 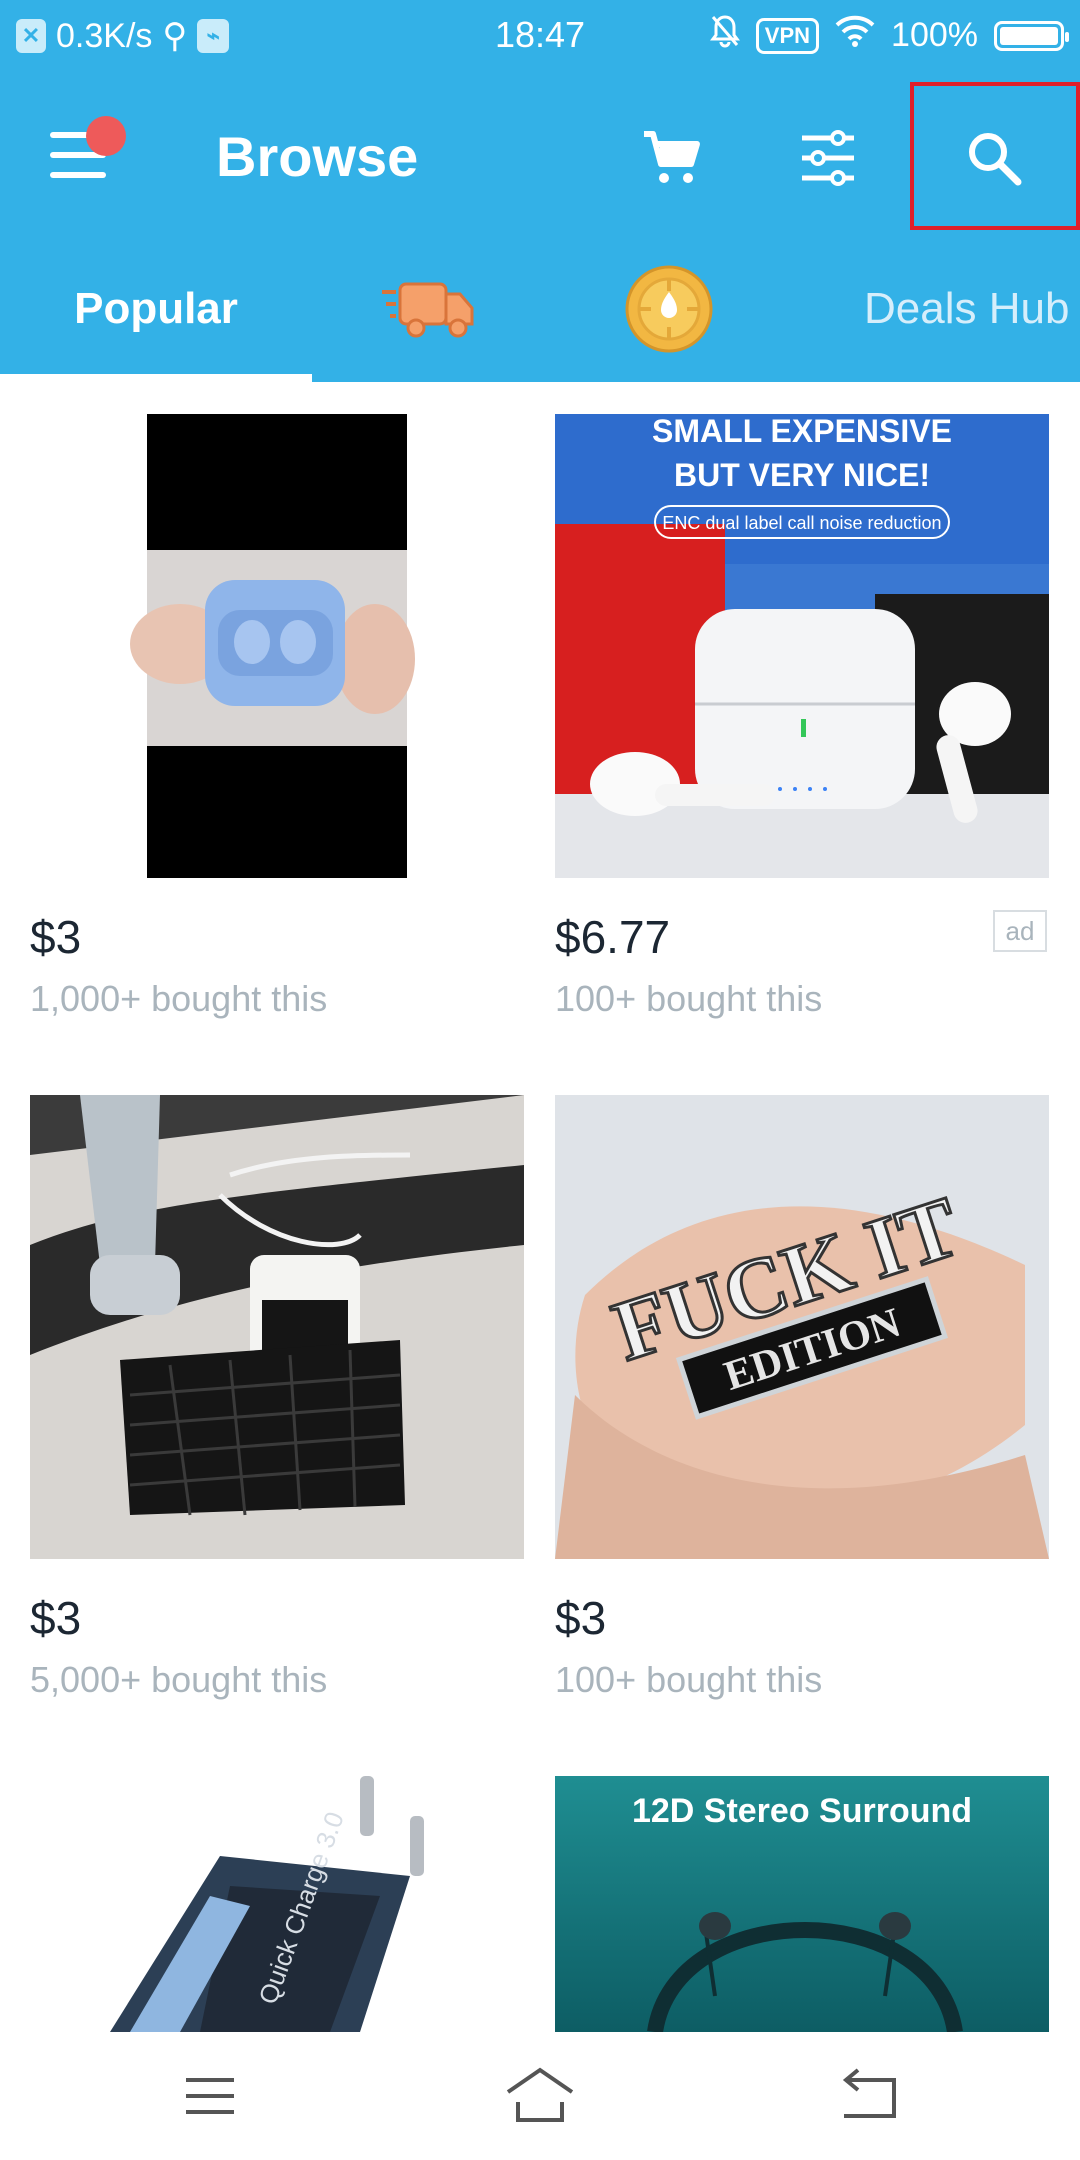 What do you see at coordinates (802, 1811) in the screenshot?
I see `banner-title: 12D Stereo Surround` at bounding box center [802, 1811].